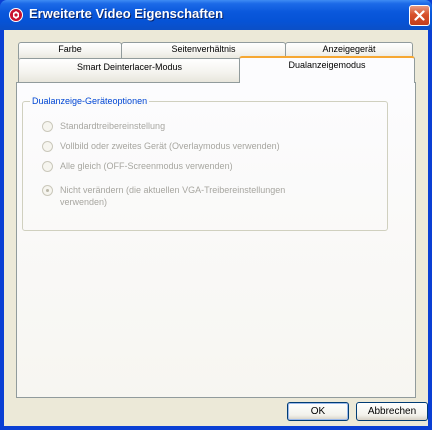 The width and height of the screenshot is (432, 430). Describe the element at coordinates (203, 49) in the screenshot. I see `tab-label: Seitenverhältnis` at that location.